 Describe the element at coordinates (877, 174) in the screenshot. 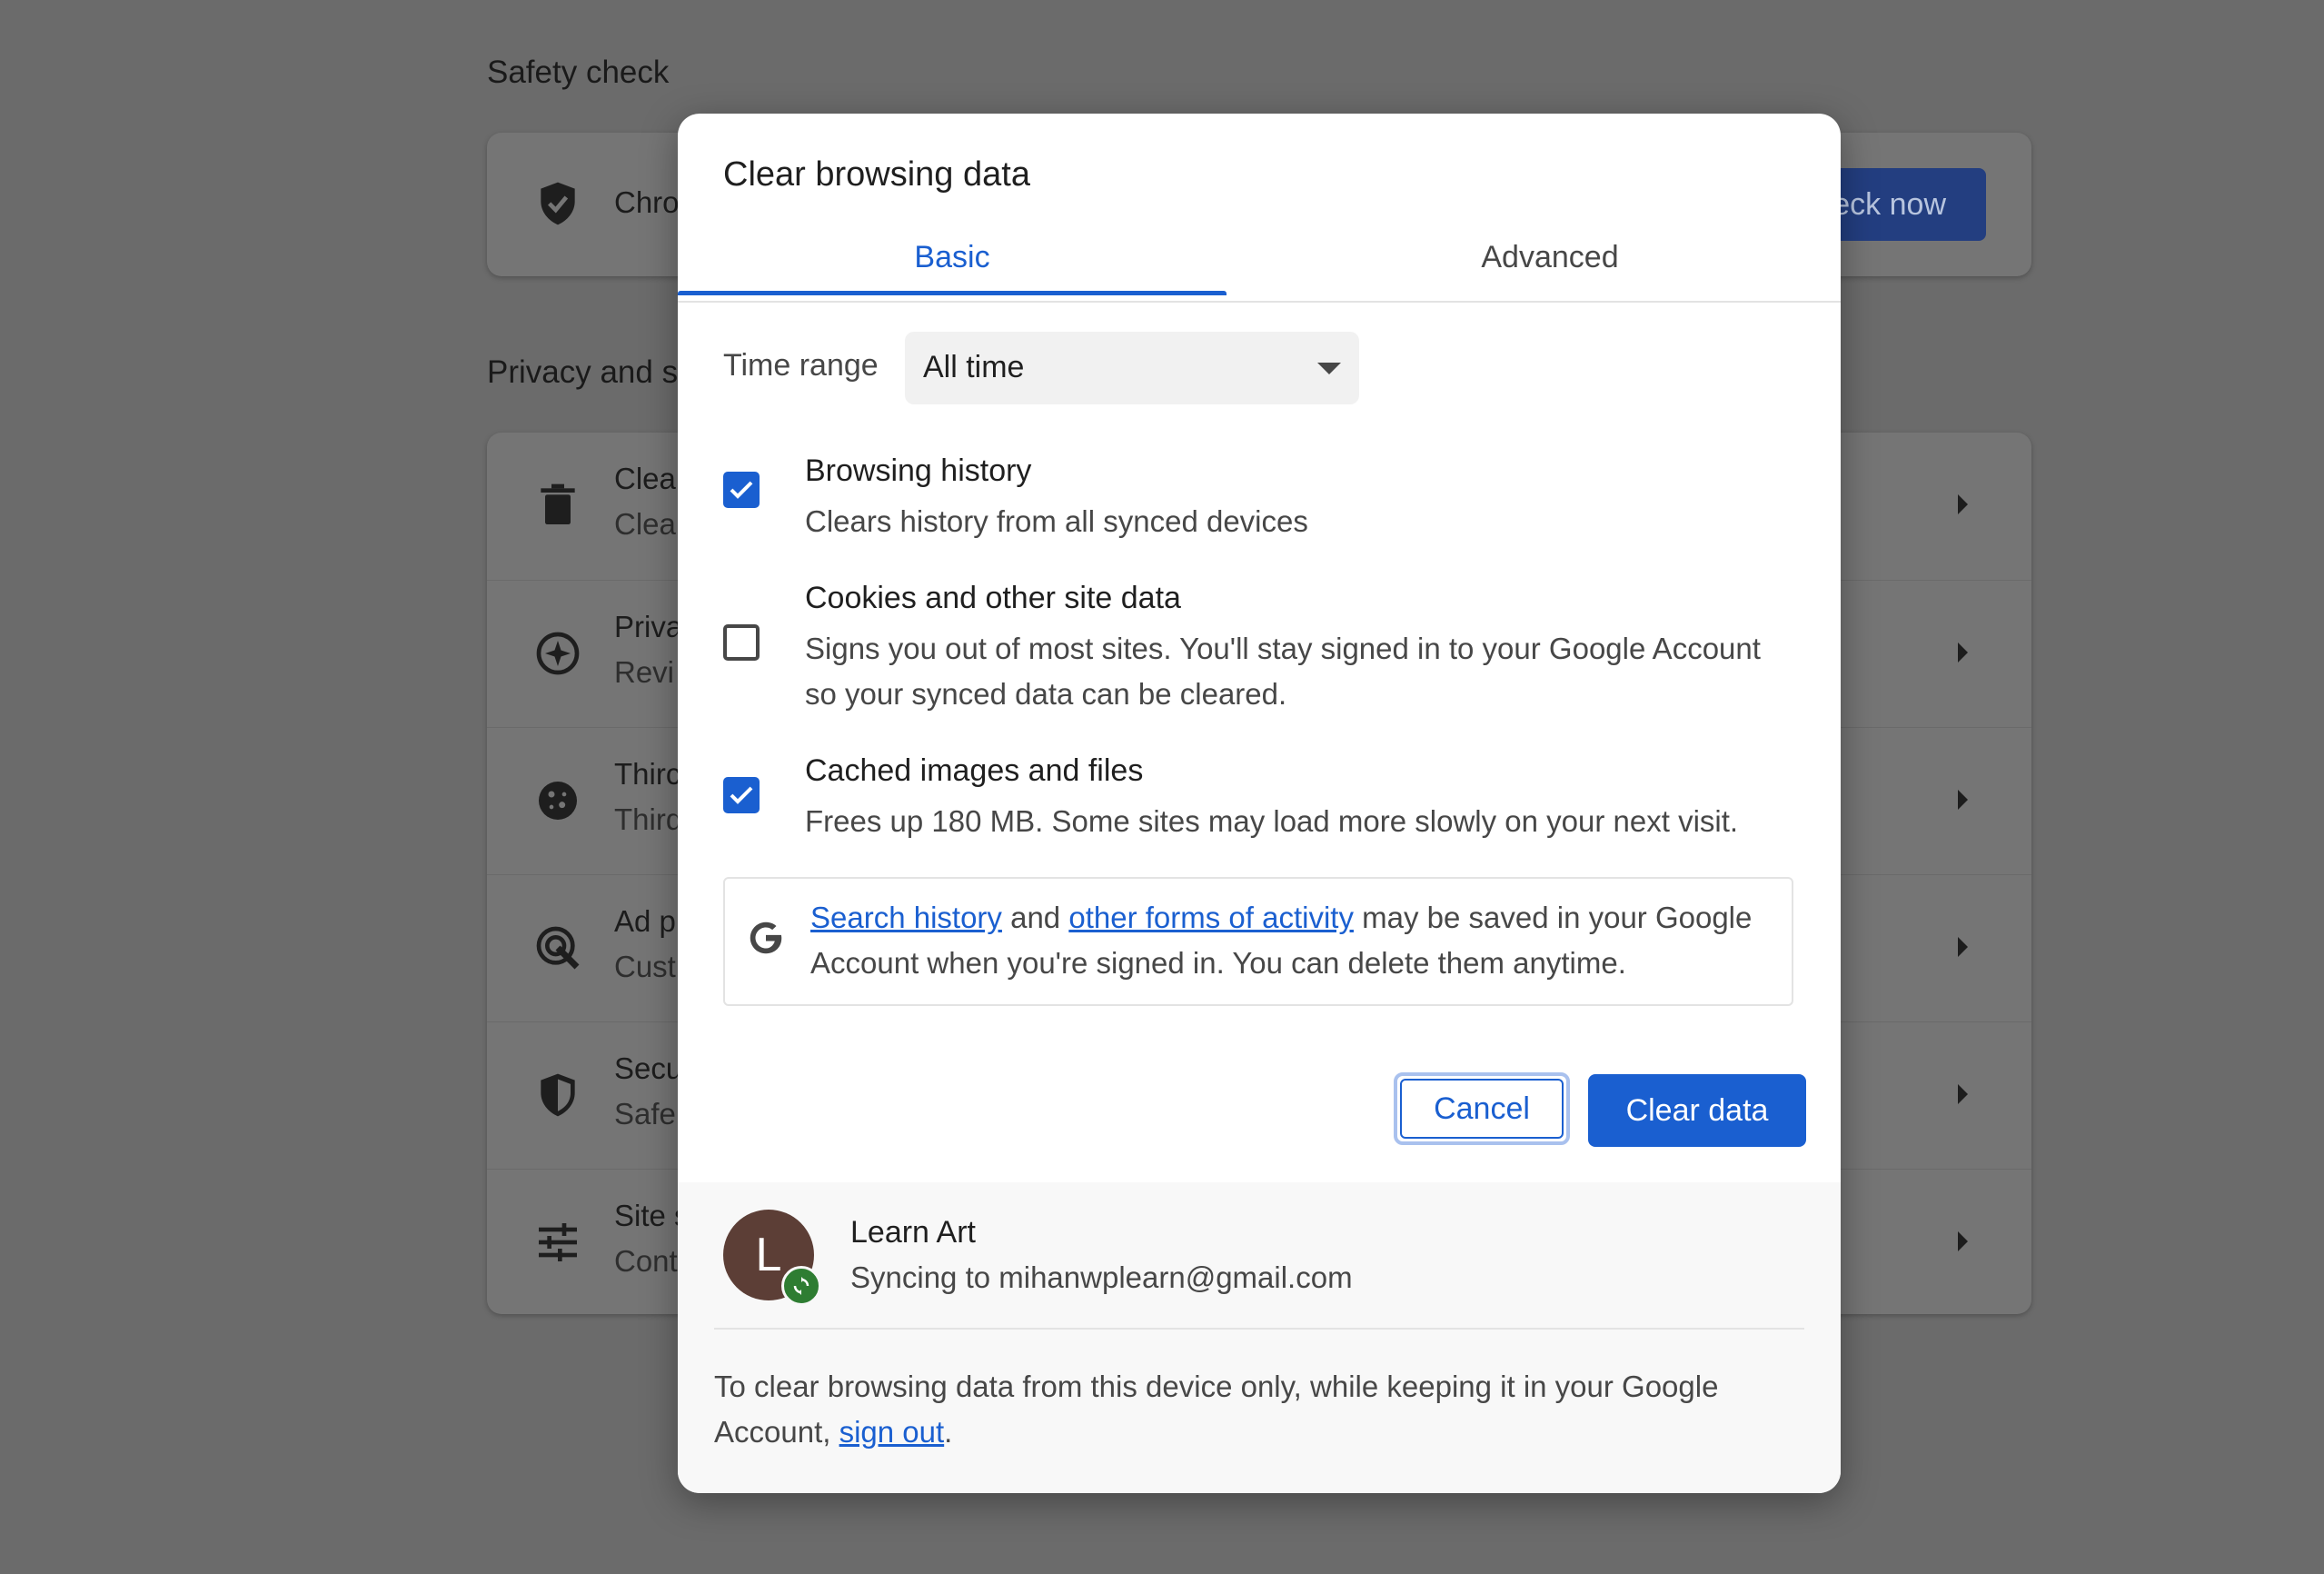

I see `dialog-title: Clear browsing data` at that location.